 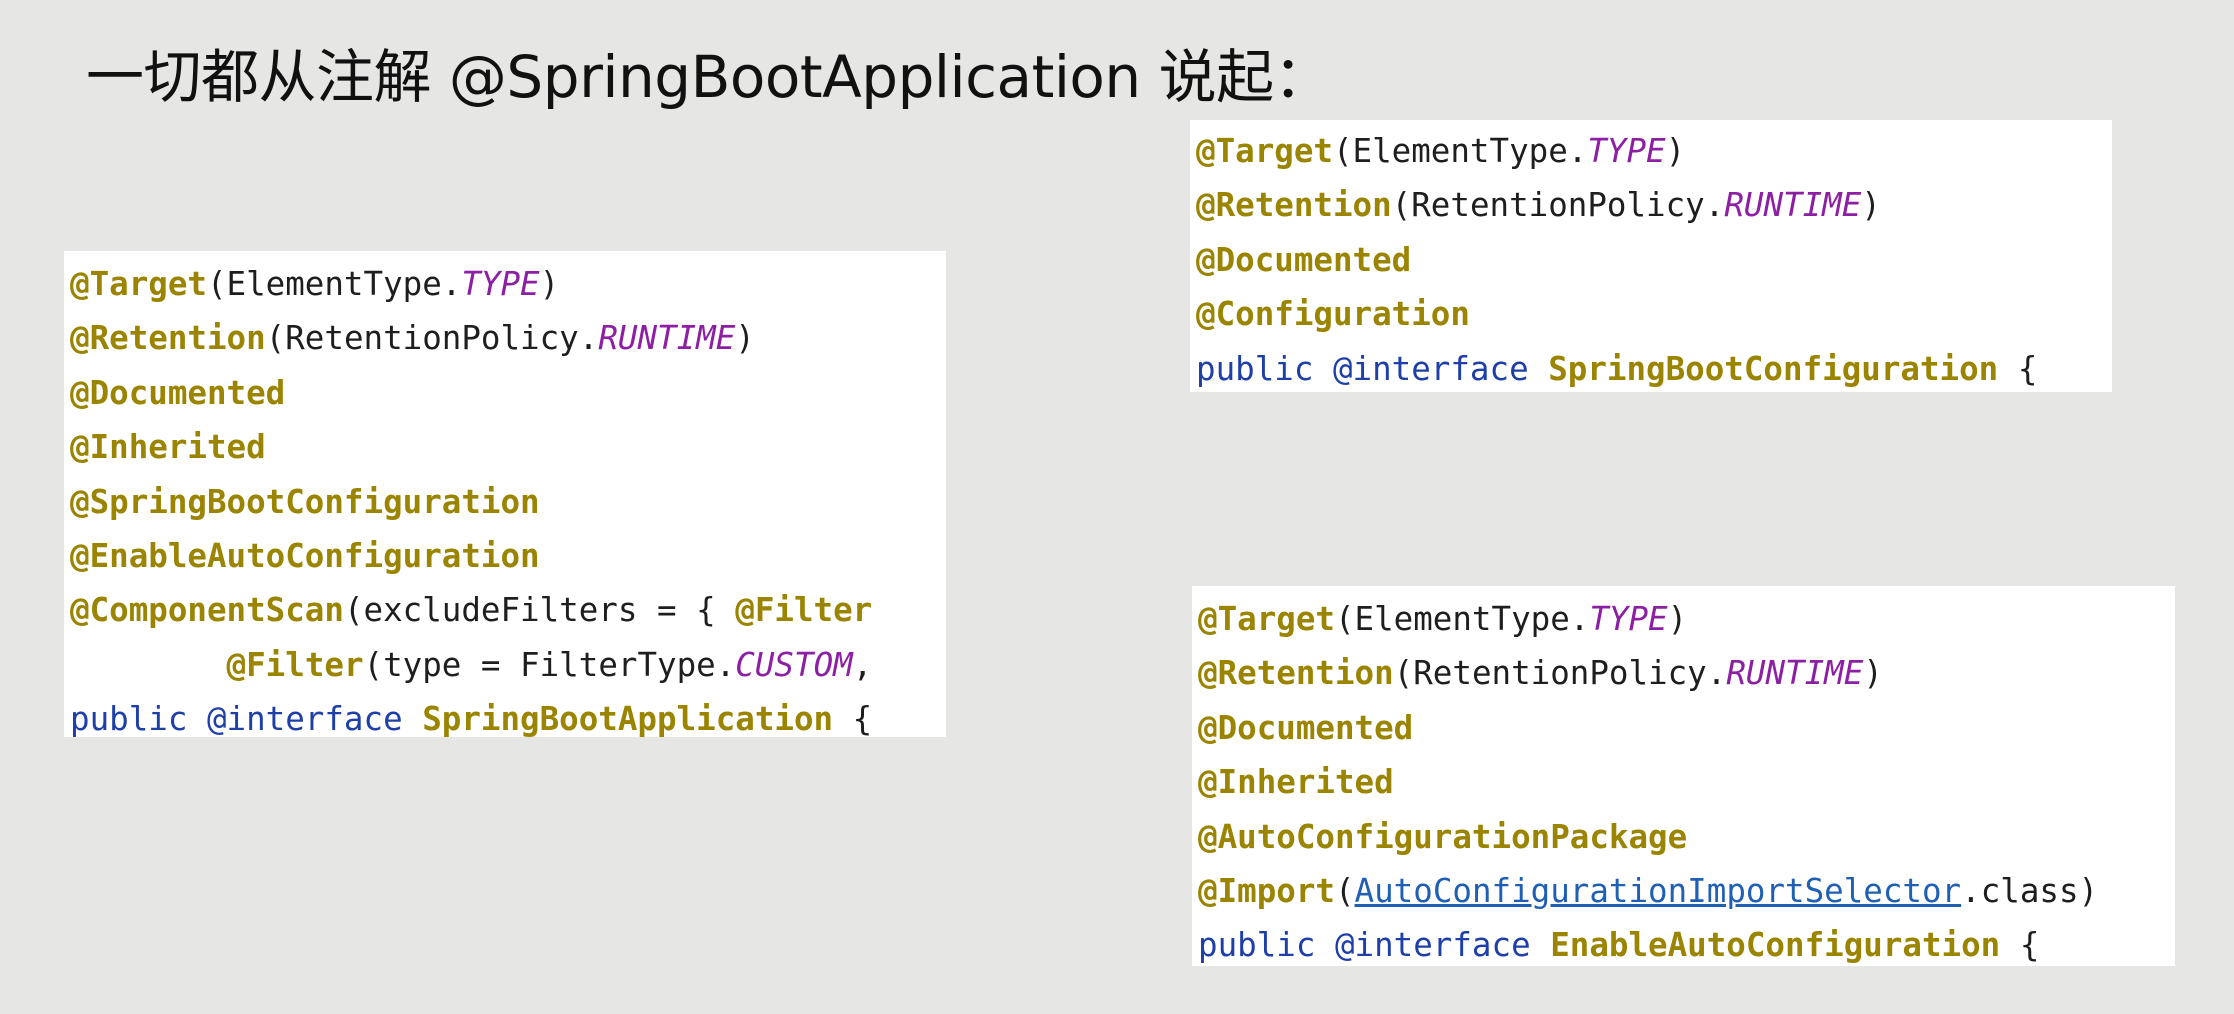 What do you see at coordinates (794, 664) in the screenshot?
I see `constant-token: CUSTOM` at bounding box center [794, 664].